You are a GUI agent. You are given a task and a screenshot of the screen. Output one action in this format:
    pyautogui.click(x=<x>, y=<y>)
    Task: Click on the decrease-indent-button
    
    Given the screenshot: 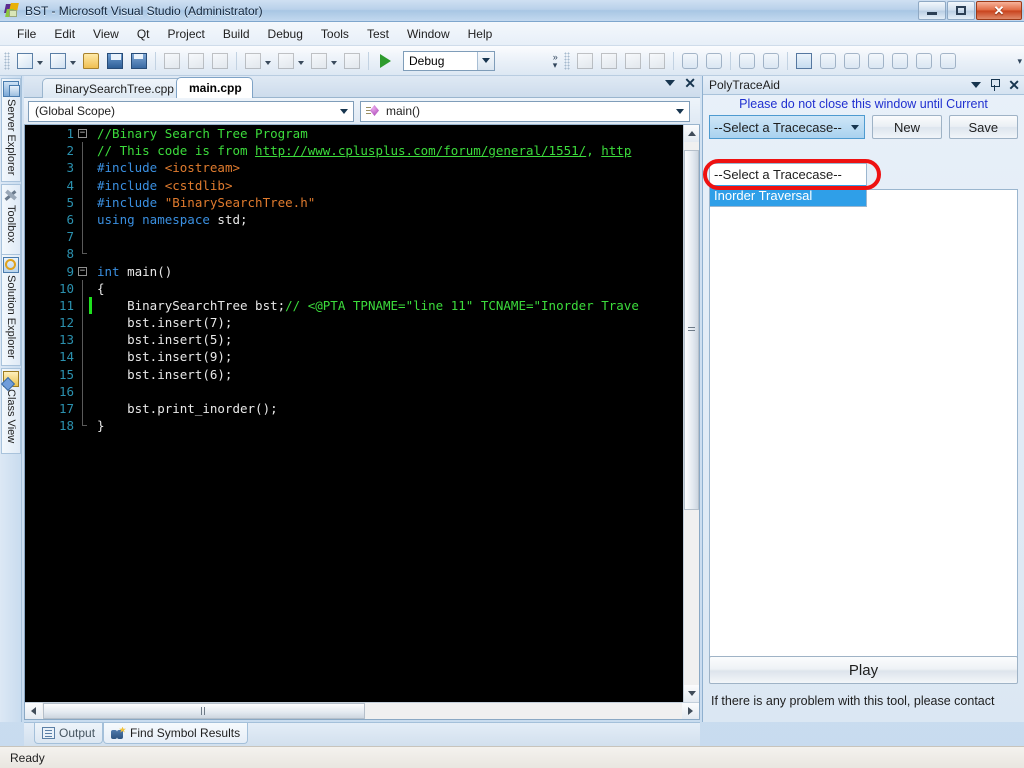 What is the action you would take?
    pyautogui.click(x=714, y=61)
    